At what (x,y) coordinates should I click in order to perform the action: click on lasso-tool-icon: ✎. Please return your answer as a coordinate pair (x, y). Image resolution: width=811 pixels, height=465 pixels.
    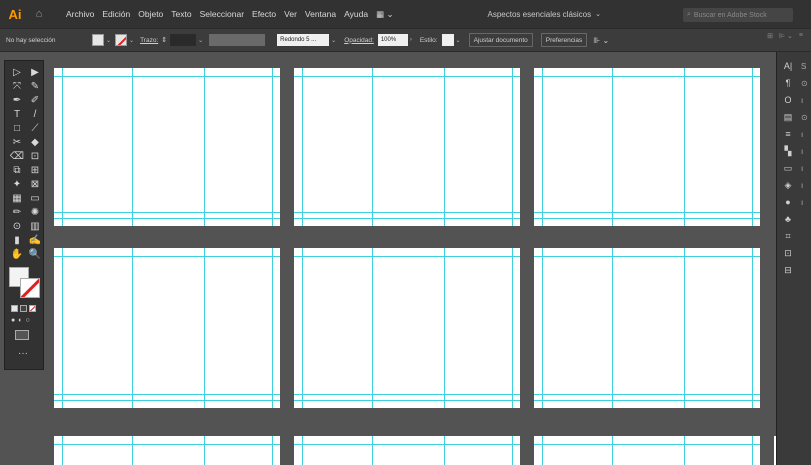
    Looking at the image, I should click on (35, 87).